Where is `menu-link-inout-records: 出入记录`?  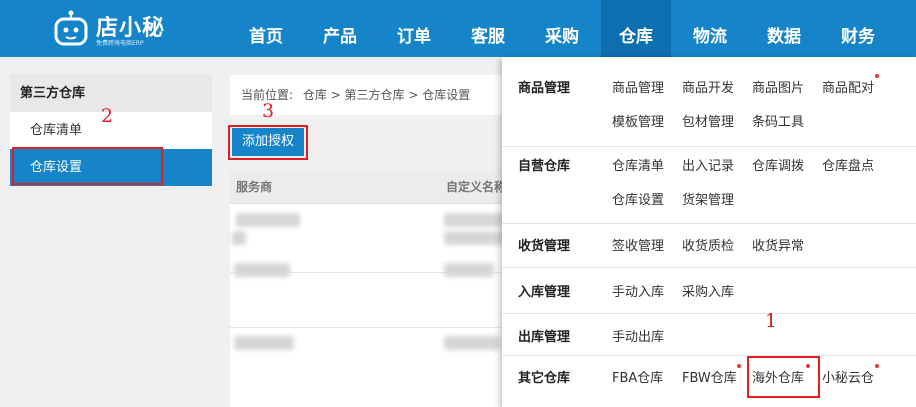 menu-link-inout-records: 出入记录 is located at coordinates (708, 164).